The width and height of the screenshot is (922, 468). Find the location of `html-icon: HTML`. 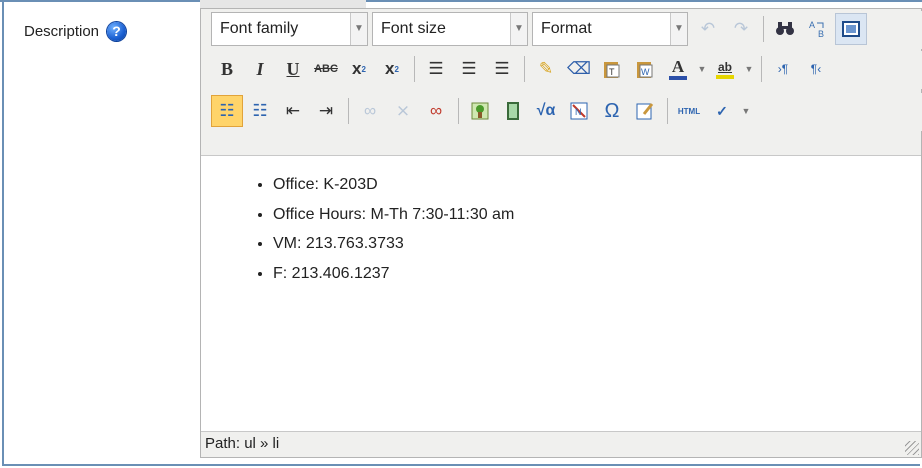

html-icon: HTML is located at coordinates (689, 111).